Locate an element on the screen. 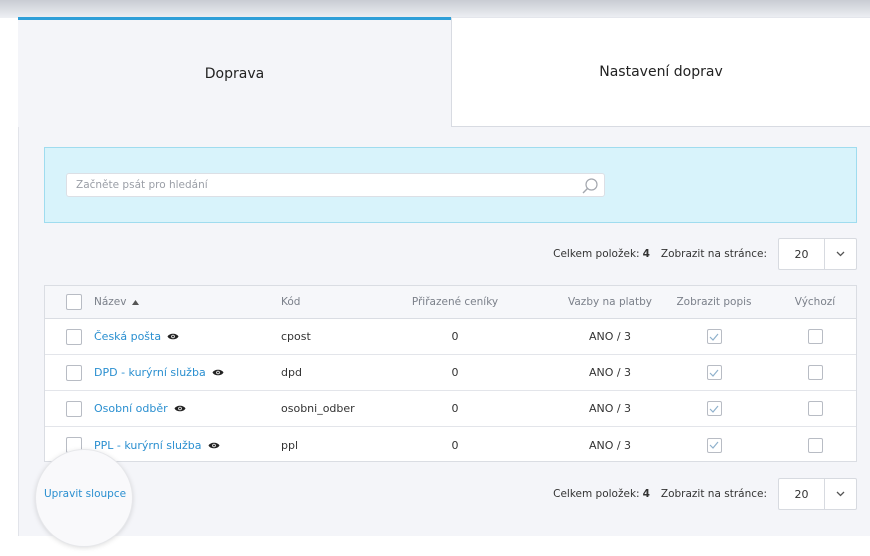 This screenshot has height=556, width=870. tab-doprava: Doprava is located at coordinates (234, 72).